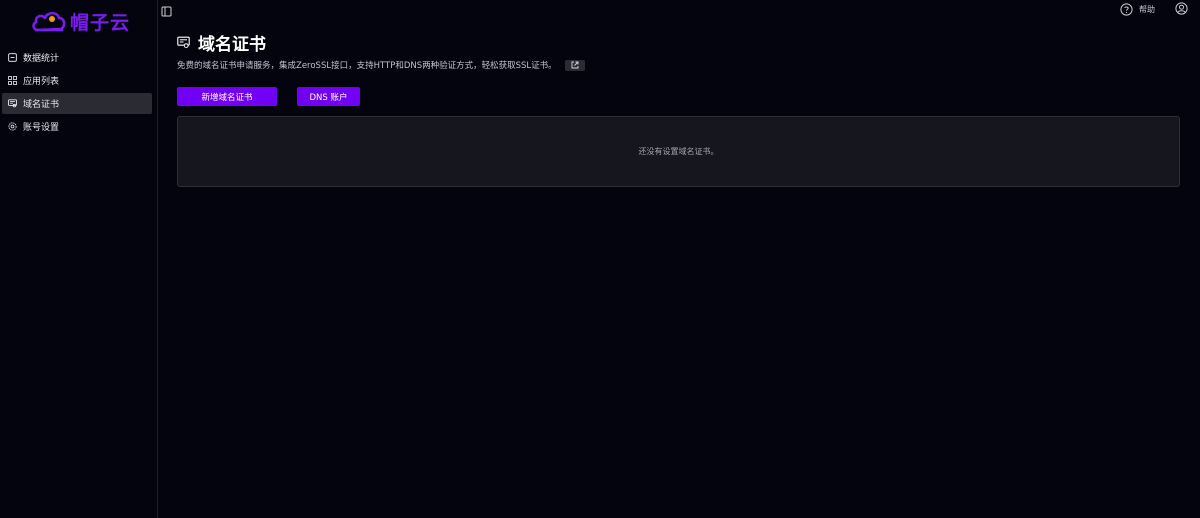 This screenshot has height=518, width=1200. I want to click on question-circle-icon, so click(1126, 9).